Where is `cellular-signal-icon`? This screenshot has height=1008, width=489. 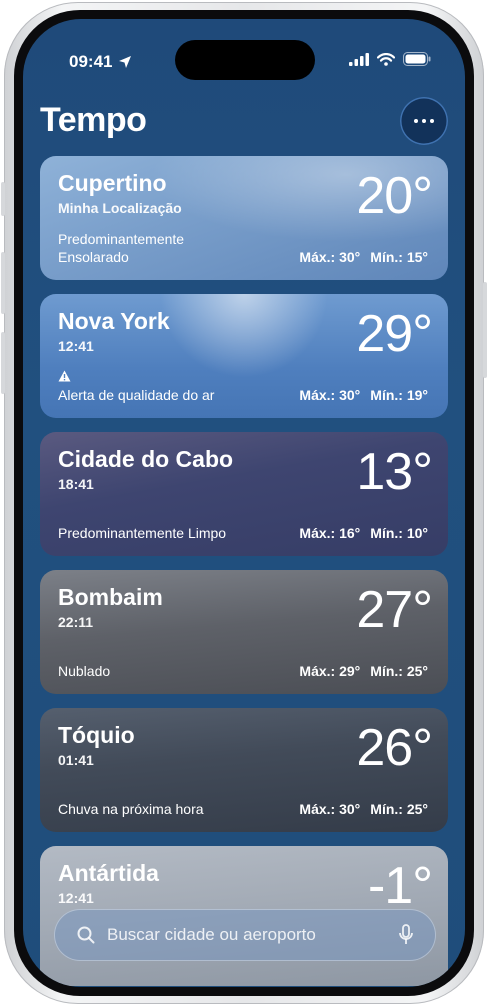 cellular-signal-icon is located at coordinates (359, 59).